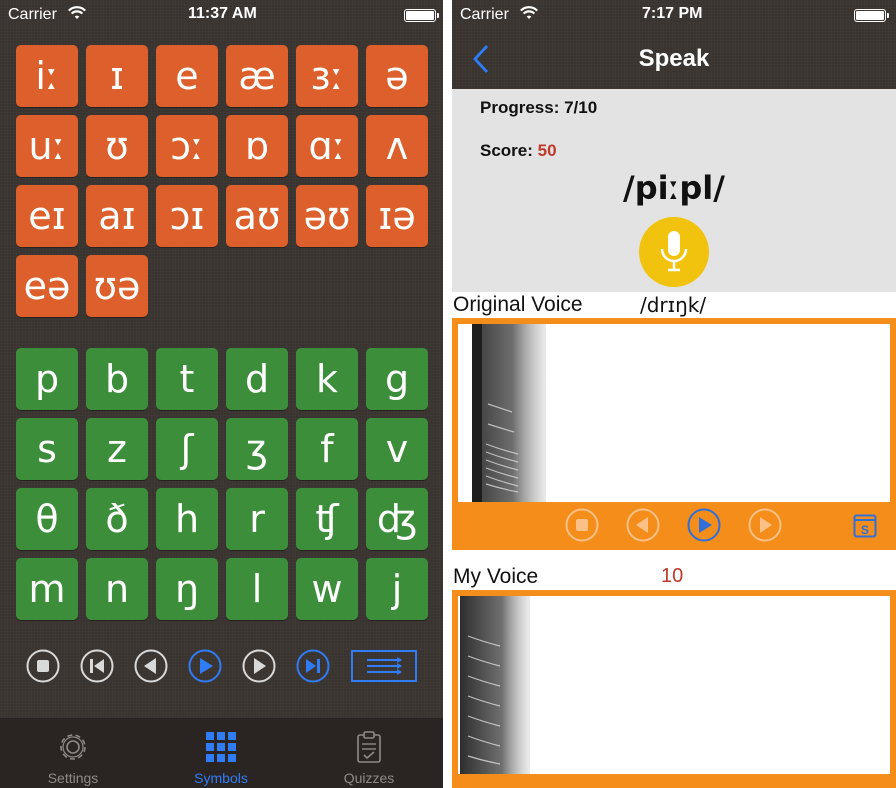 Image resolution: width=896 pixels, height=788 pixels. What do you see at coordinates (47, 76) in the screenshot?
I see `vowel-symbol-button: iː` at bounding box center [47, 76].